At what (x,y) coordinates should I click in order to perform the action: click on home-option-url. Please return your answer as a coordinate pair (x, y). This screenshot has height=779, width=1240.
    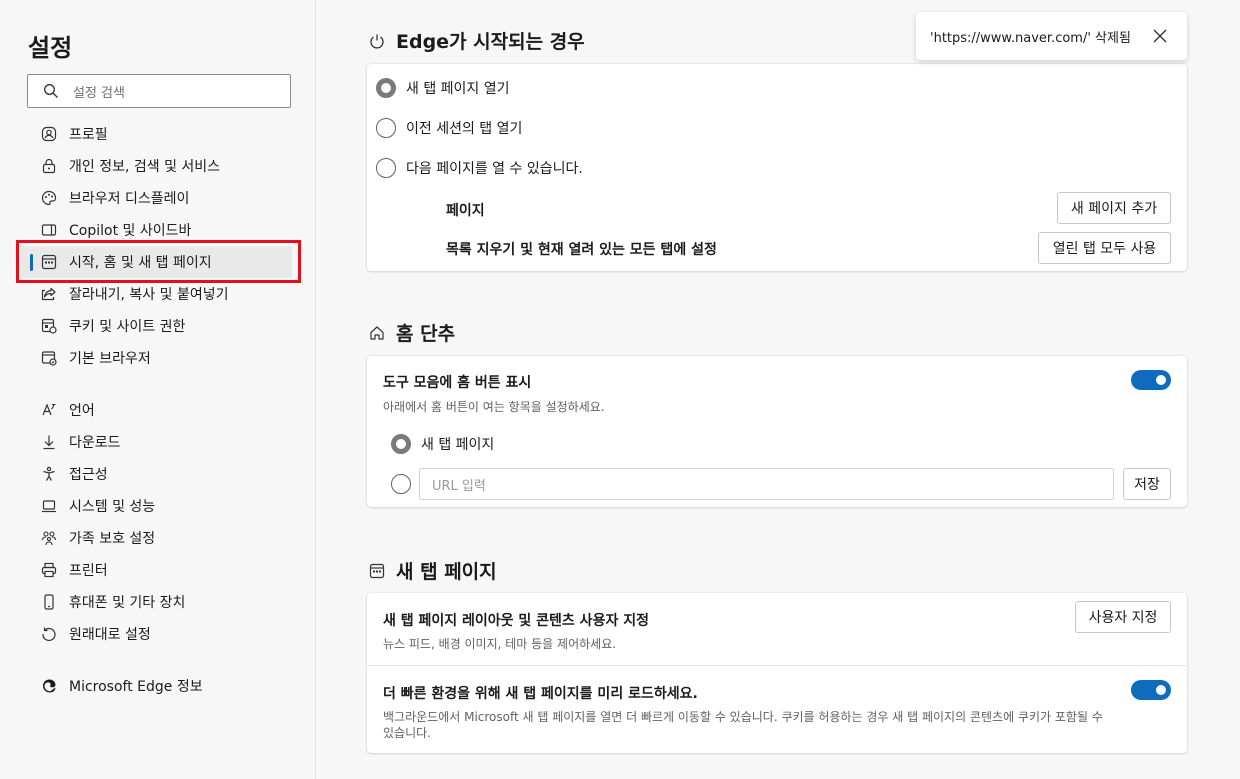
    Looking at the image, I should click on (406, 484).